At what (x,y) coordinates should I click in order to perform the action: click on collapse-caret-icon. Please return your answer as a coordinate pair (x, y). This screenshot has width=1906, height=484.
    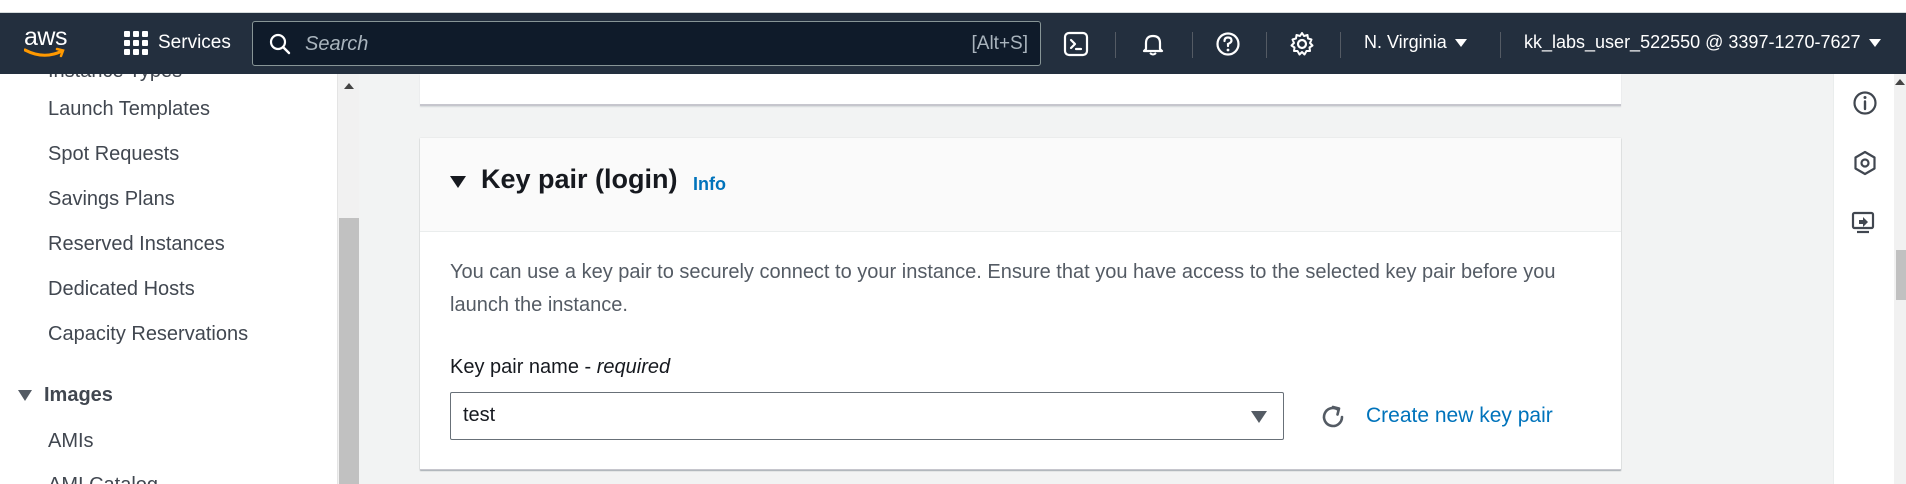
    Looking at the image, I should click on (458, 182).